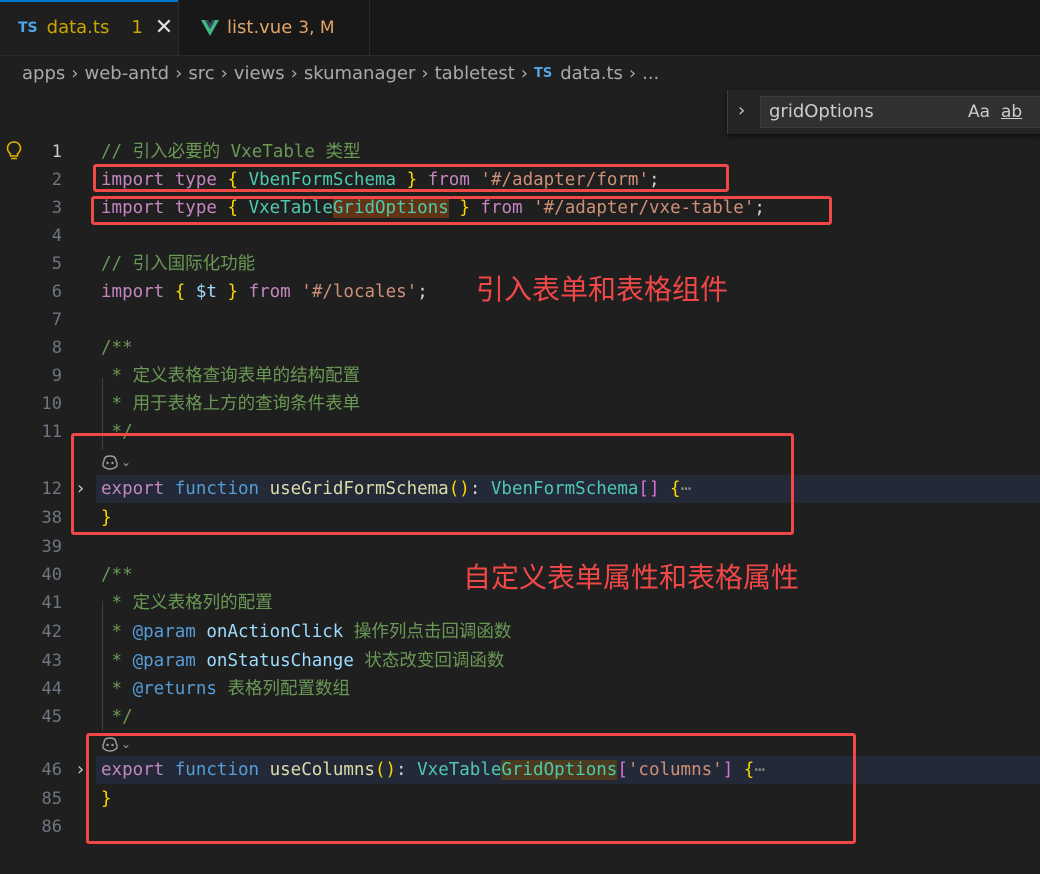 The width and height of the screenshot is (1040, 874). Describe the element at coordinates (78, 27) in the screenshot. I see `tab-label: data.ts` at that location.